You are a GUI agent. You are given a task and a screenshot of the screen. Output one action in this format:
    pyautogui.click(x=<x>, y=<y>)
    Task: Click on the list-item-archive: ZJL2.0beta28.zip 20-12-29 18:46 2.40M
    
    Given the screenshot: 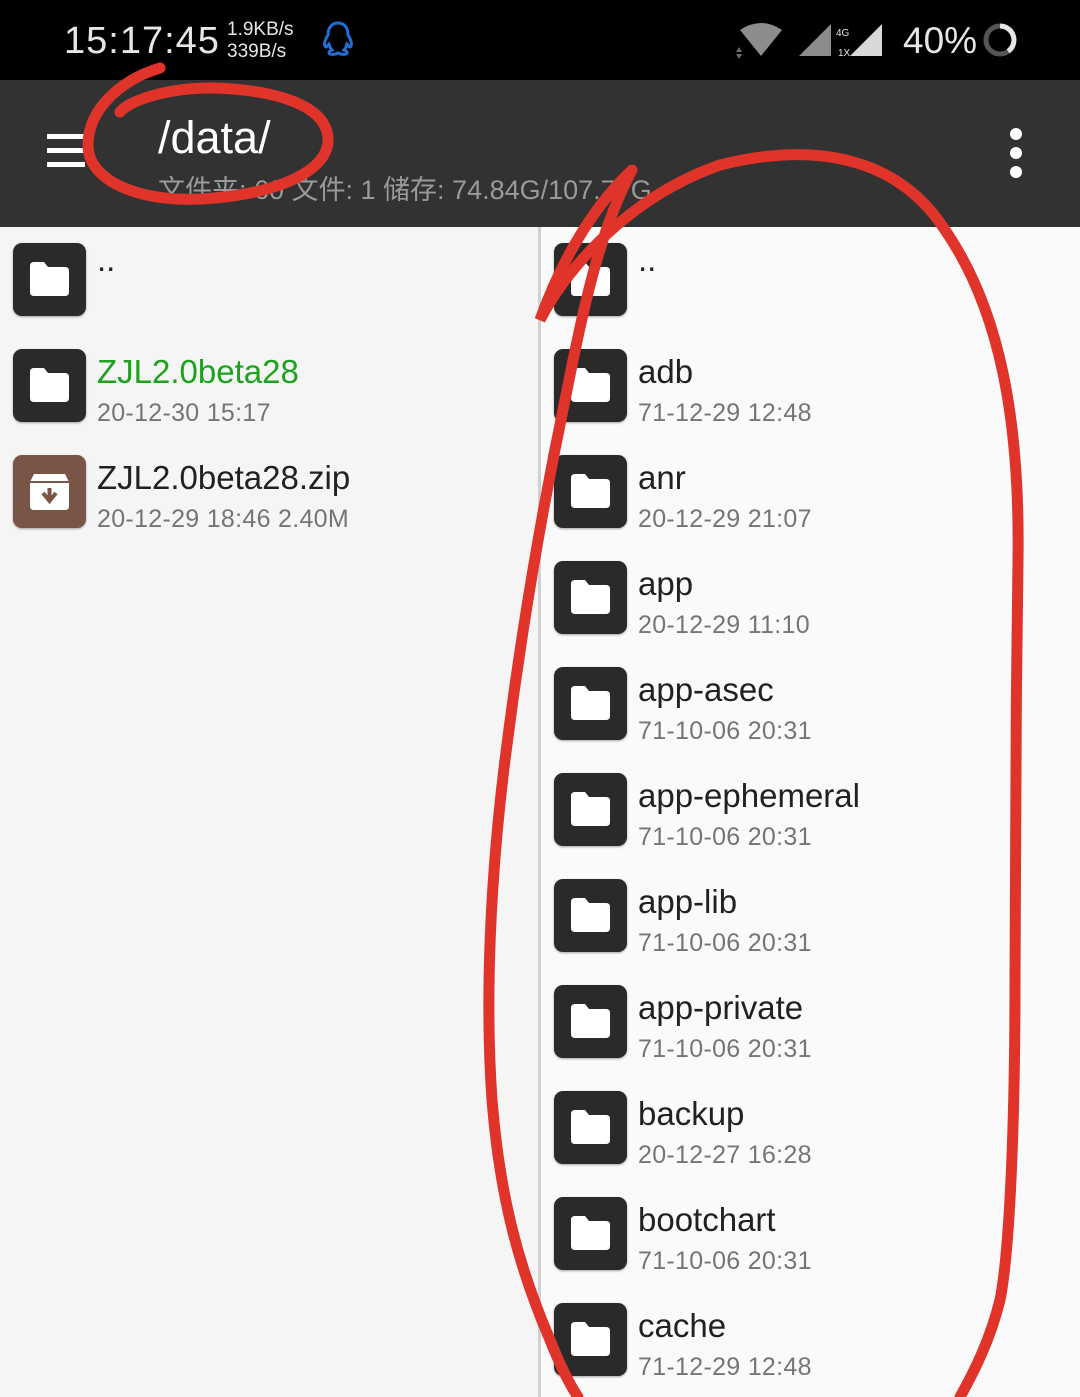 What is the action you would take?
    pyautogui.click(x=269, y=492)
    